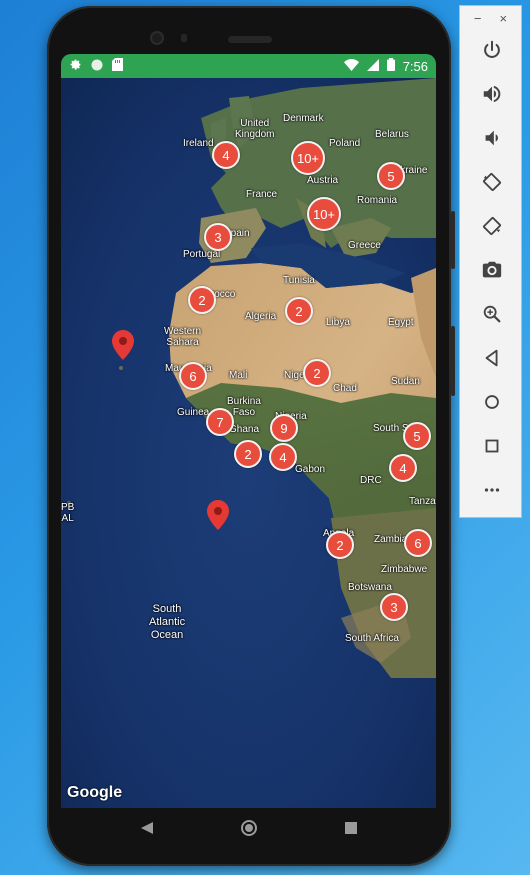 The height and width of the screenshot is (875, 530). What do you see at coordinates (372, 66) in the screenshot?
I see `signal-icon` at bounding box center [372, 66].